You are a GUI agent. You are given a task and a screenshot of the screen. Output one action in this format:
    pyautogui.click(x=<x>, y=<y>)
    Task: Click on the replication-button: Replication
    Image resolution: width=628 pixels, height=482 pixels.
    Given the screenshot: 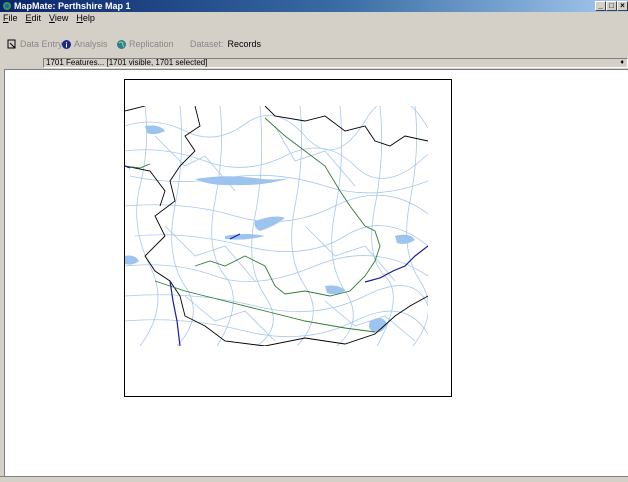 What is the action you would take?
    pyautogui.click(x=145, y=44)
    